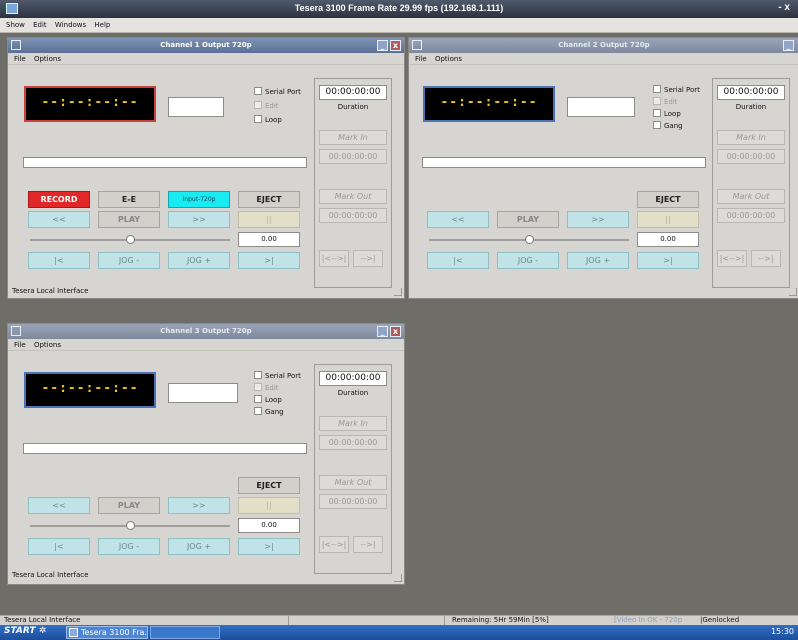  What do you see at coordinates (129, 199) in the screenshot?
I see `e-e-button: E-E` at bounding box center [129, 199].